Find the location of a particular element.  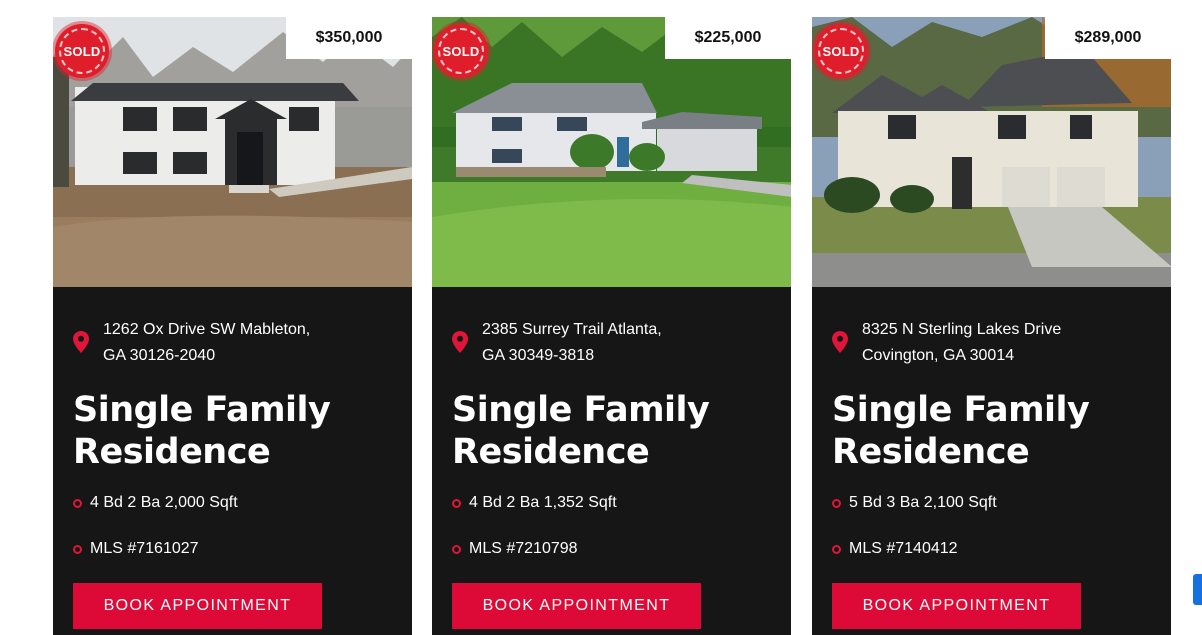

specs-row: 4 Bd 2 Ba 2,000 Sqft is located at coordinates (155, 503).